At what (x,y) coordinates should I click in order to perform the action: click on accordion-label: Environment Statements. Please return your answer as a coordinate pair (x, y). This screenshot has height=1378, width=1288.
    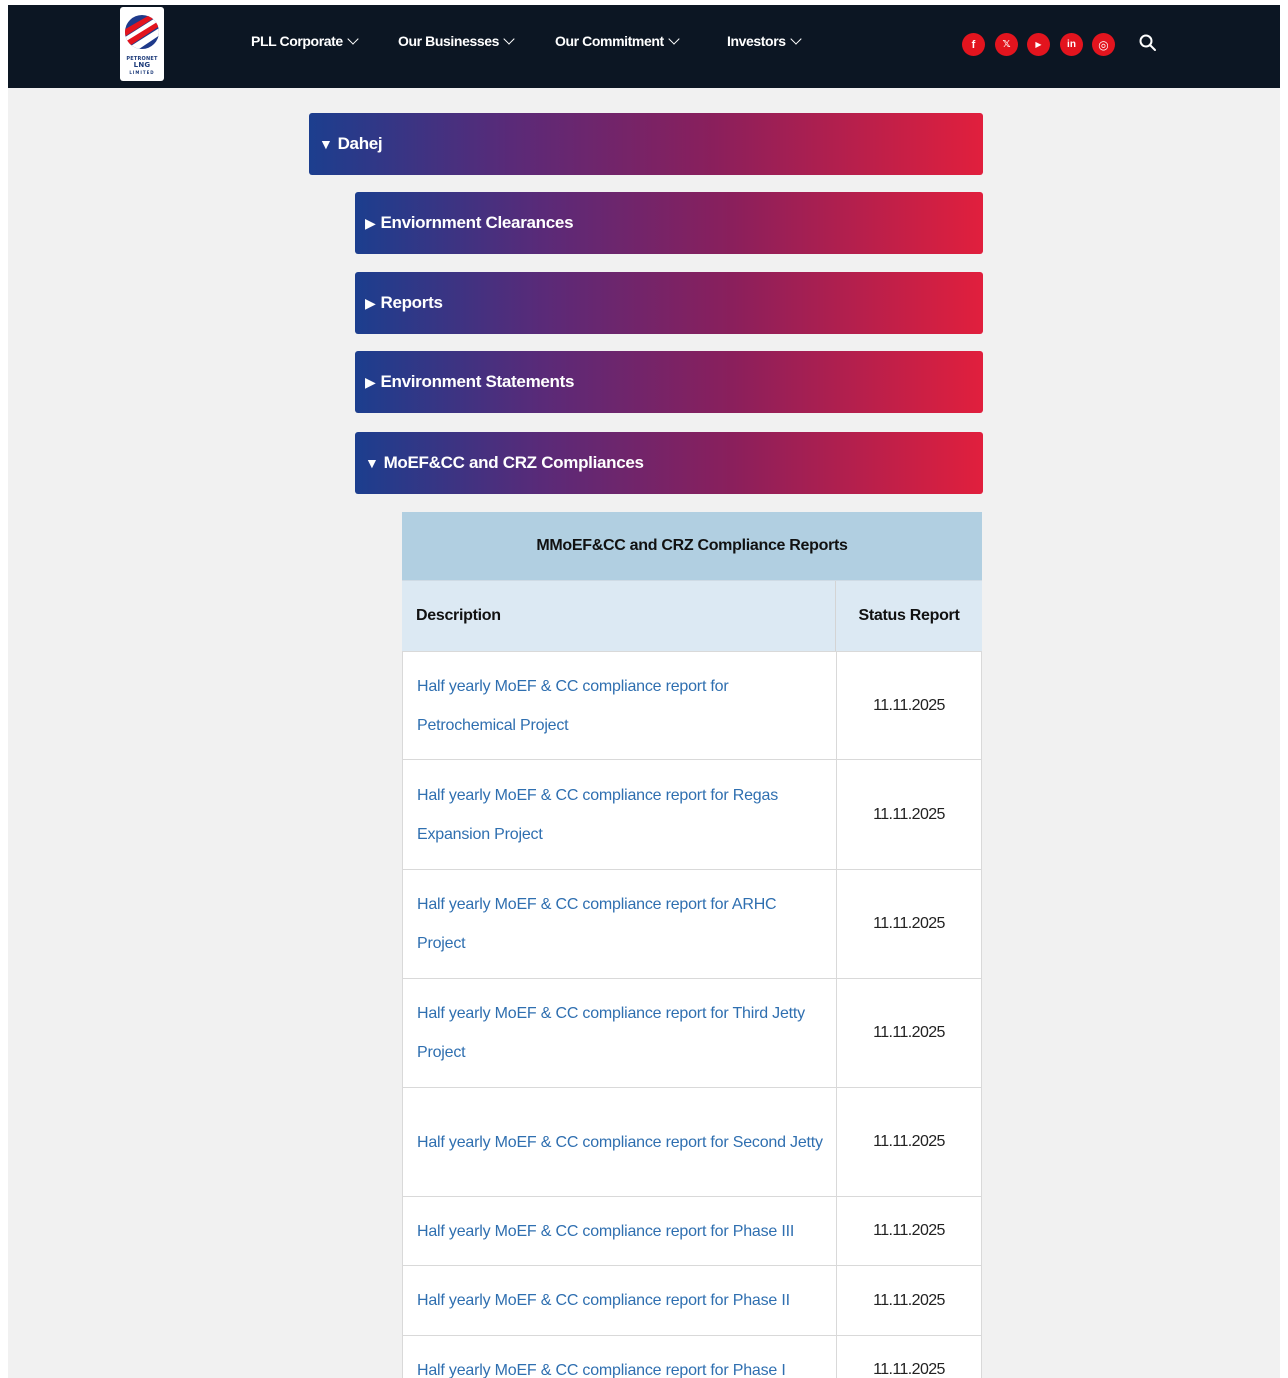
    Looking at the image, I should click on (477, 381).